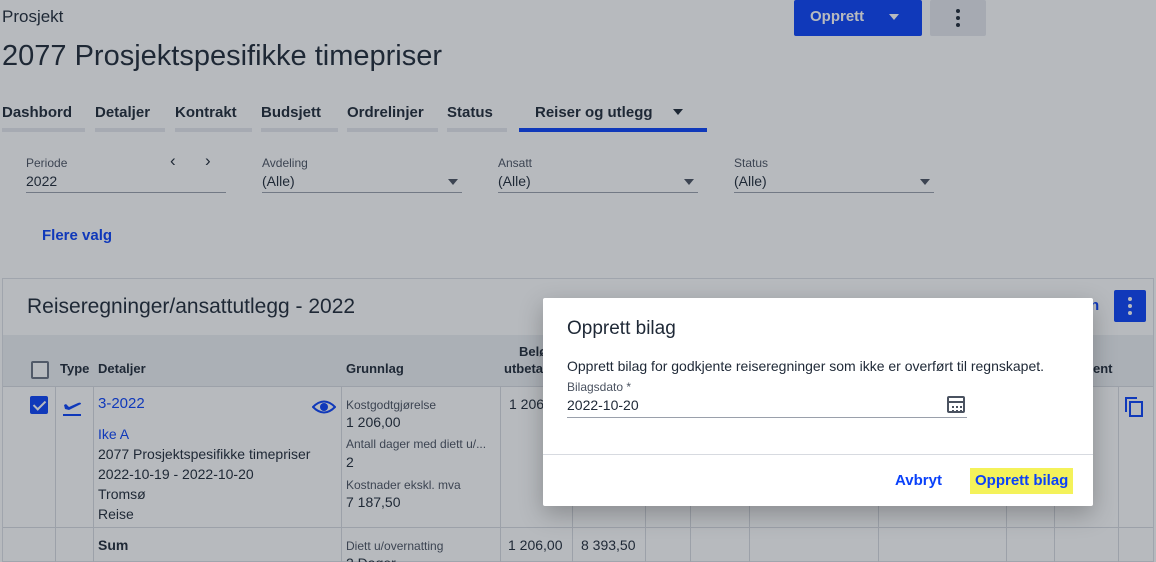 The width and height of the screenshot is (1156, 562). I want to click on calendar-icon, so click(956, 404).